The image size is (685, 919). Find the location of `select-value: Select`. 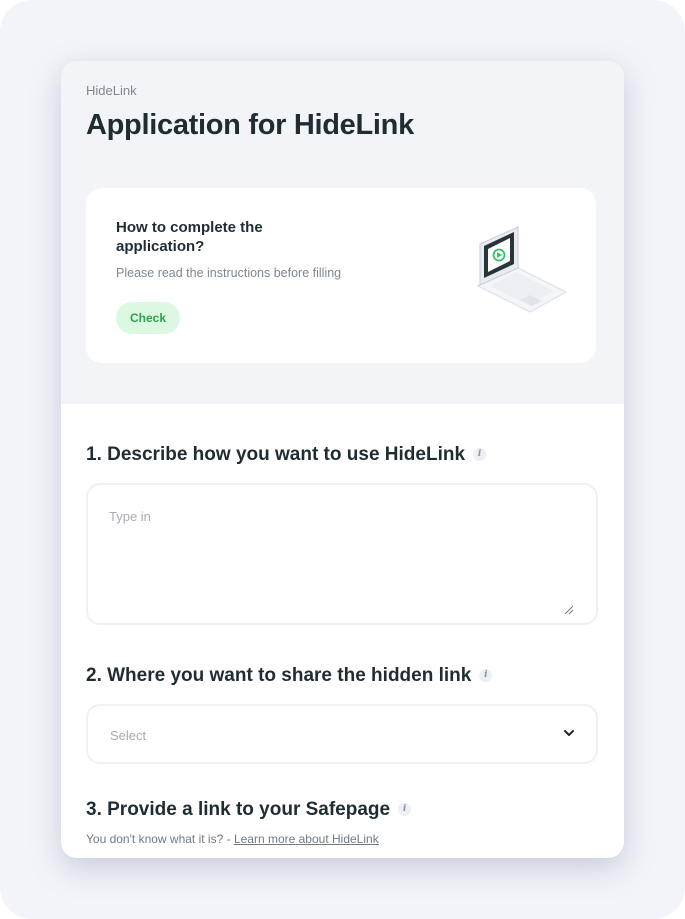

select-value: Select is located at coordinates (128, 735).